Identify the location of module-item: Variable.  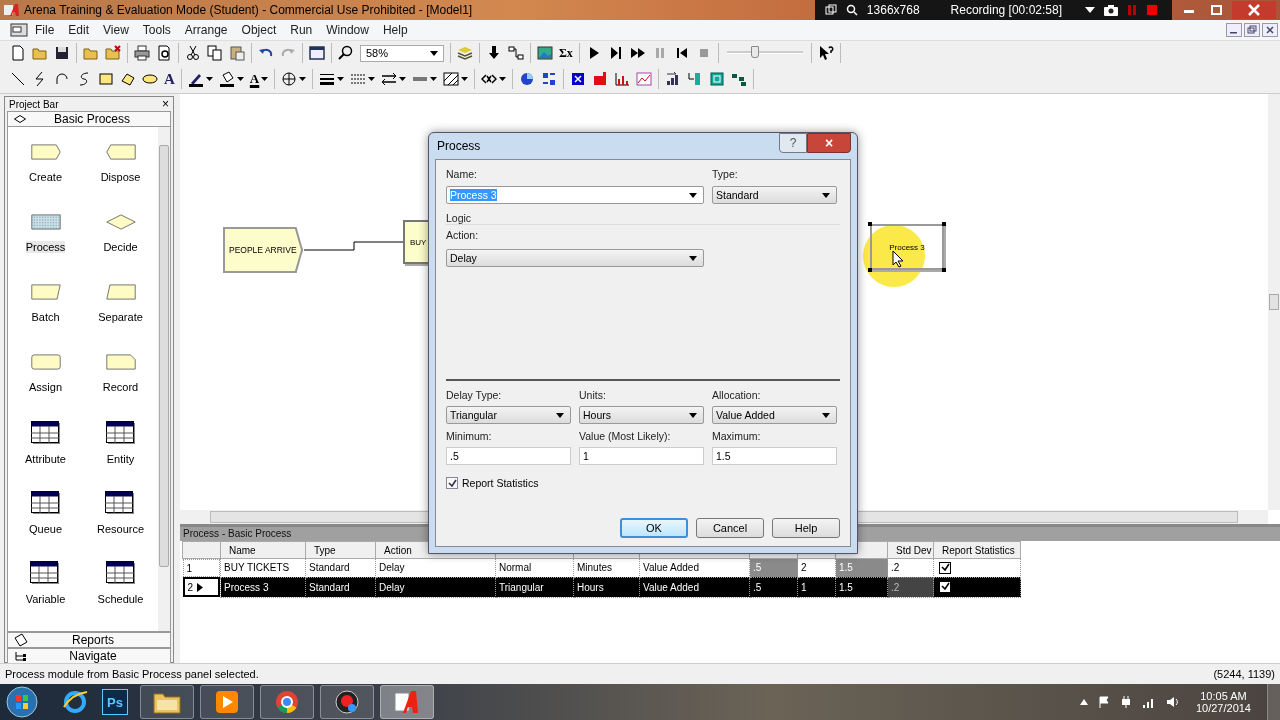
(45, 583).